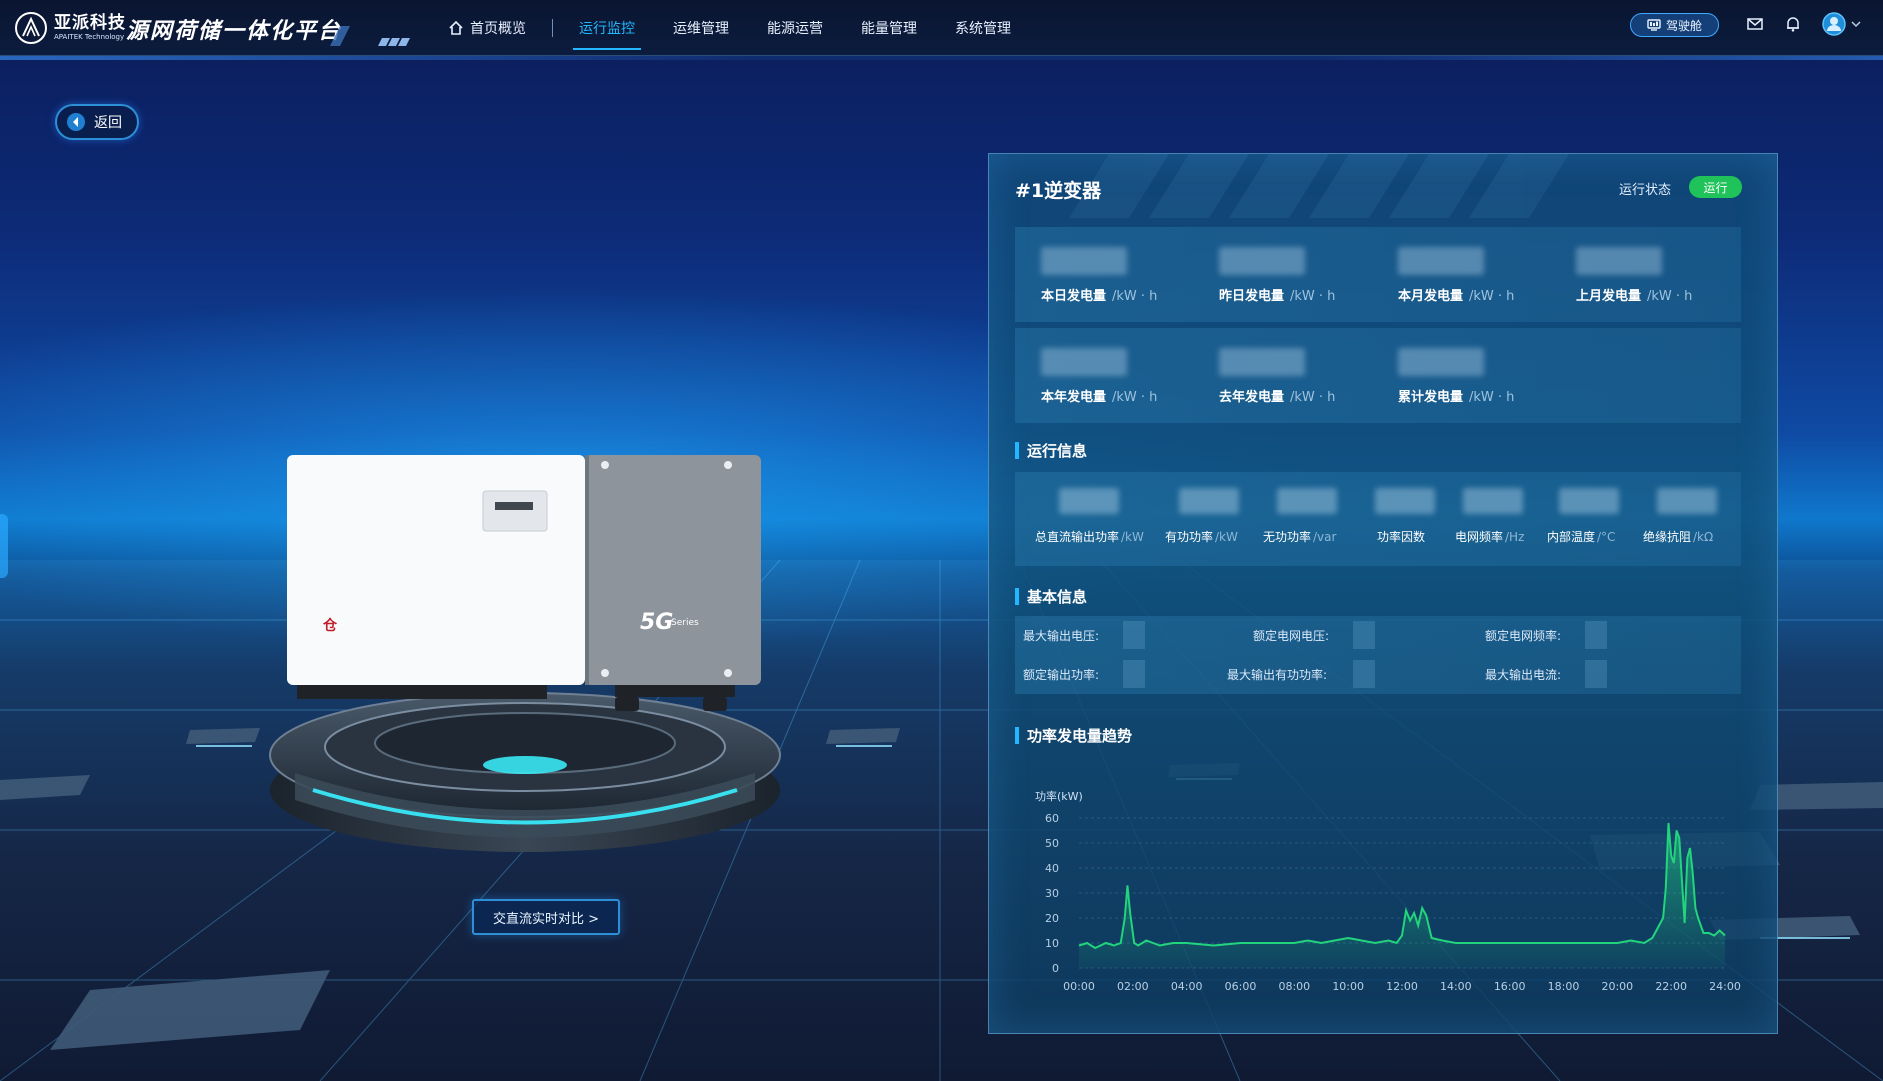 The height and width of the screenshot is (1081, 1883). Describe the element at coordinates (1061, 675) in the screenshot. I see `basic-info-label: 额定输出功率:` at that location.